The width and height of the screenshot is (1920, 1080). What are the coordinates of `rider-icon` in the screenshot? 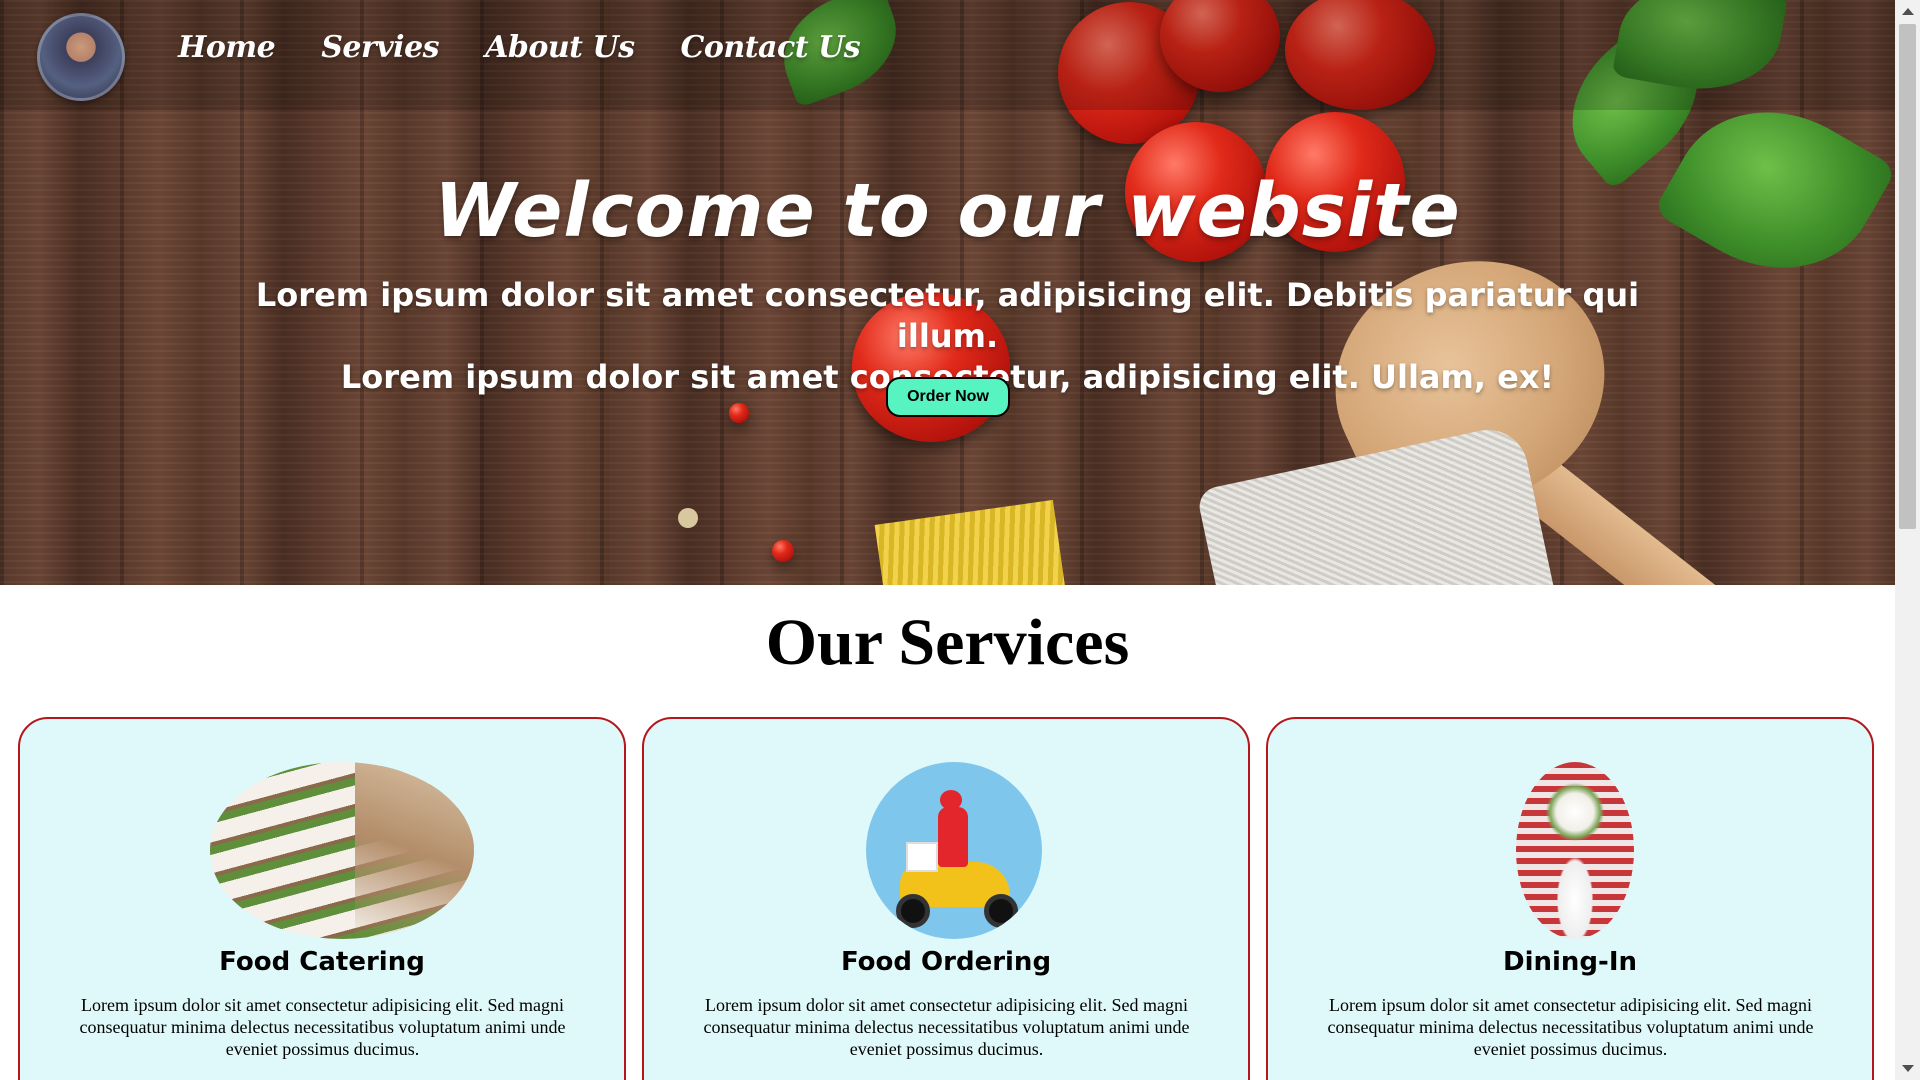 It's located at (953, 837).